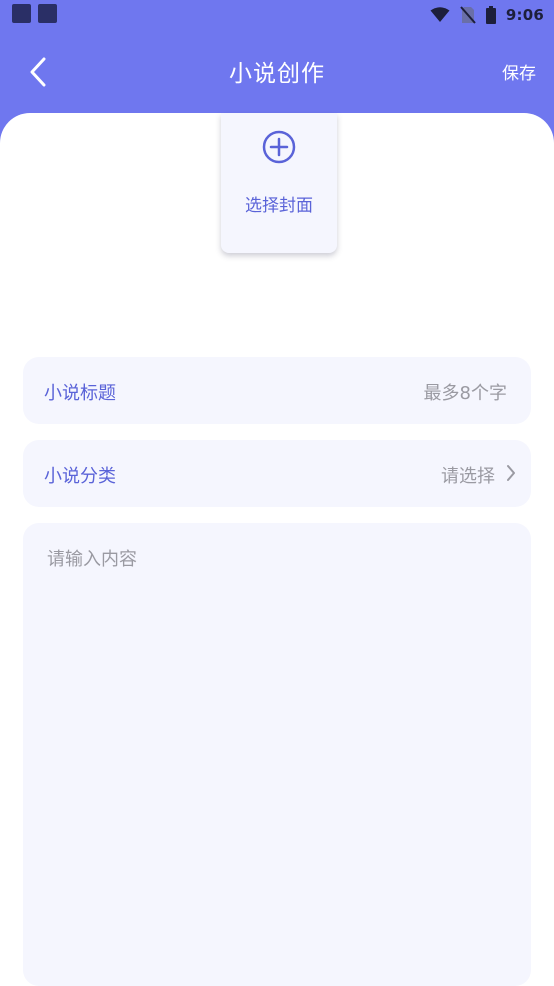 This screenshot has width=554, height=986. What do you see at coordinates (468, 476) in the screenshot?
I see `novel-category-value: 请选择` at bounding box center [468, 476].